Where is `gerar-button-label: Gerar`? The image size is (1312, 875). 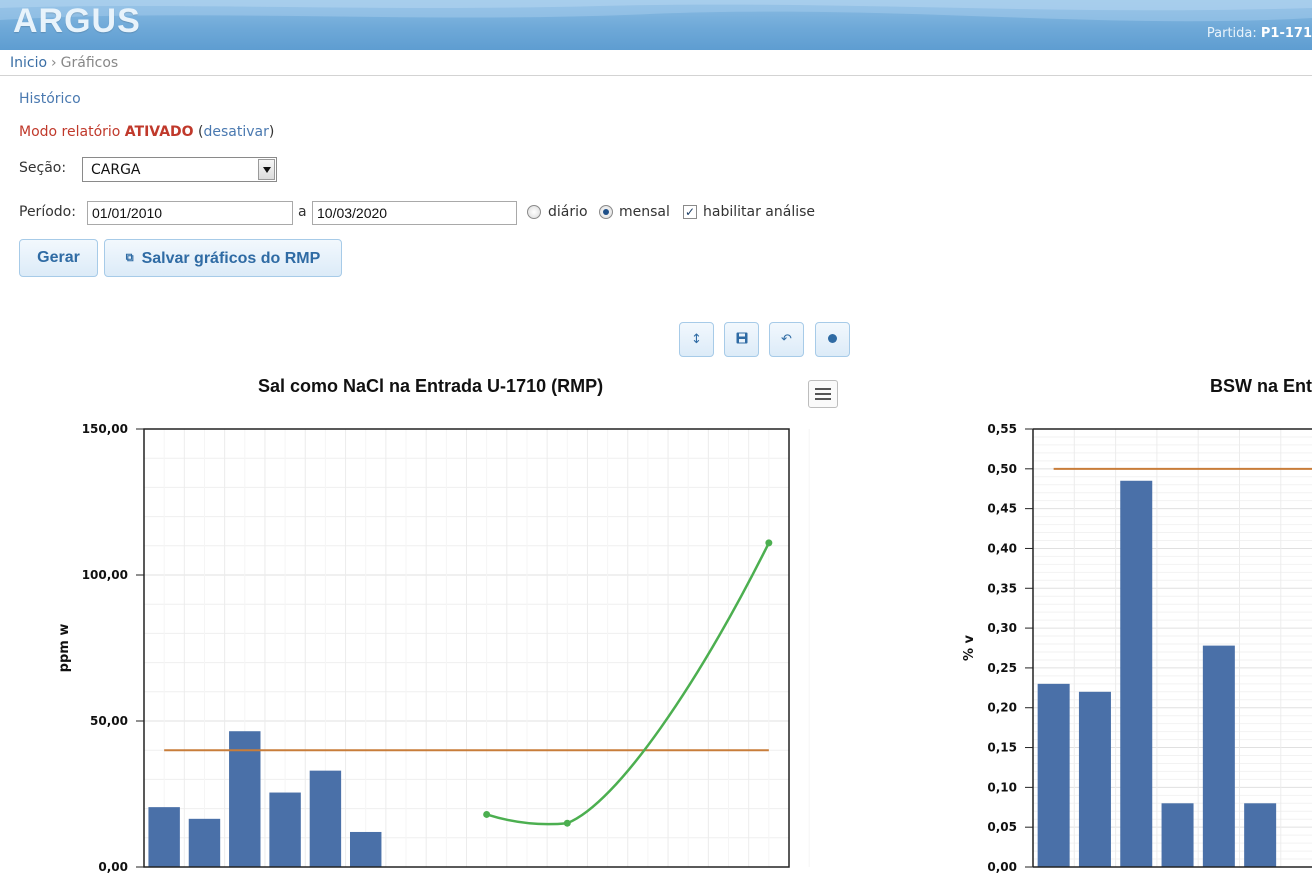 gerar-button-label: Gerar is located at coordinates (58, 257).